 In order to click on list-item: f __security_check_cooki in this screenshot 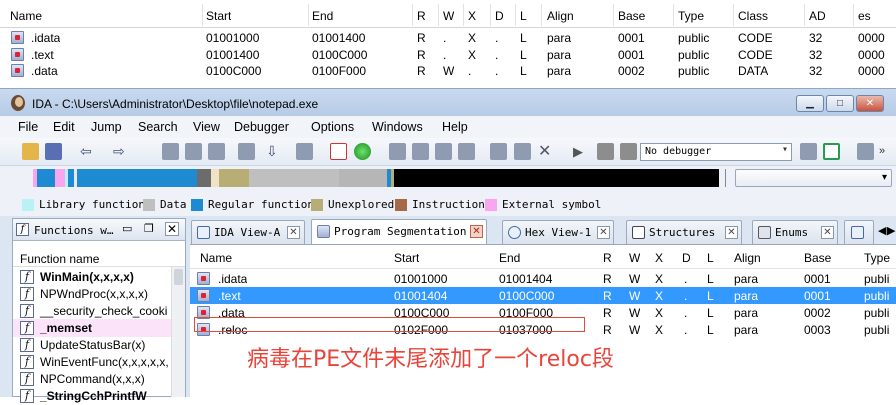, I will do `click(93, 311)`.